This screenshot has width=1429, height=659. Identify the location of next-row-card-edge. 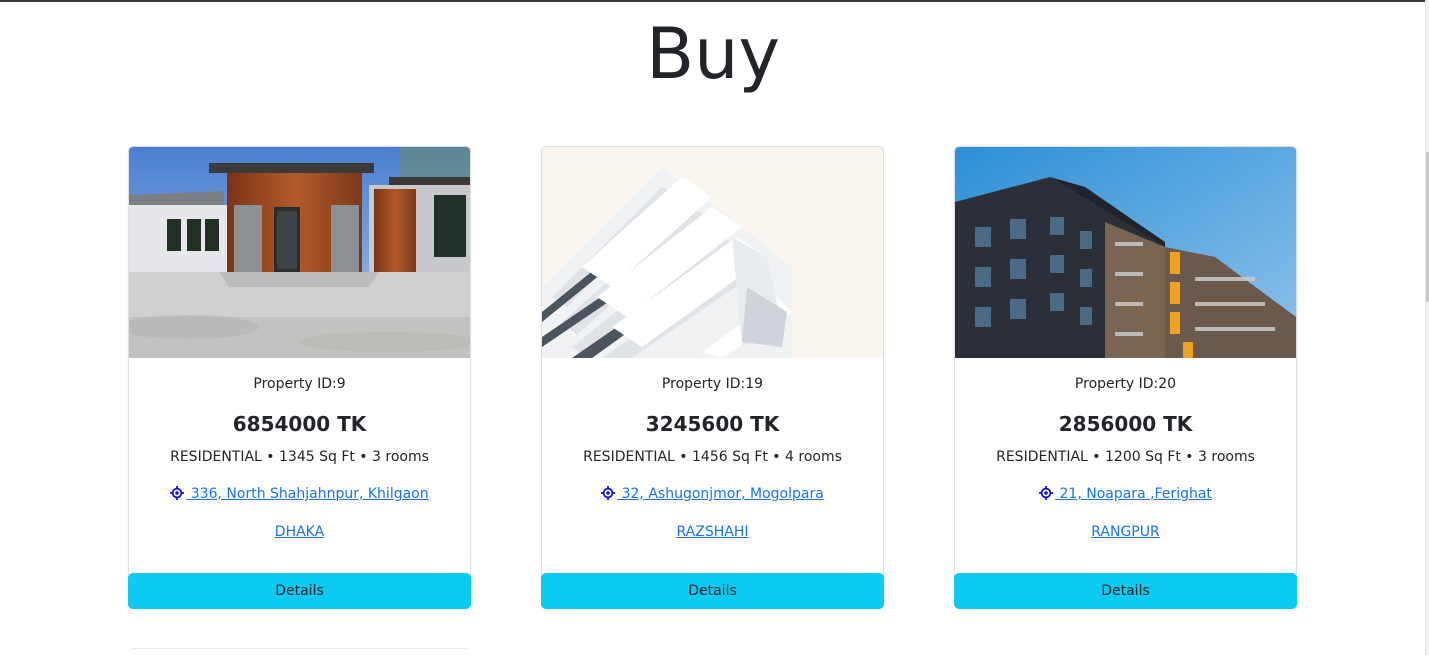
(299, 653).